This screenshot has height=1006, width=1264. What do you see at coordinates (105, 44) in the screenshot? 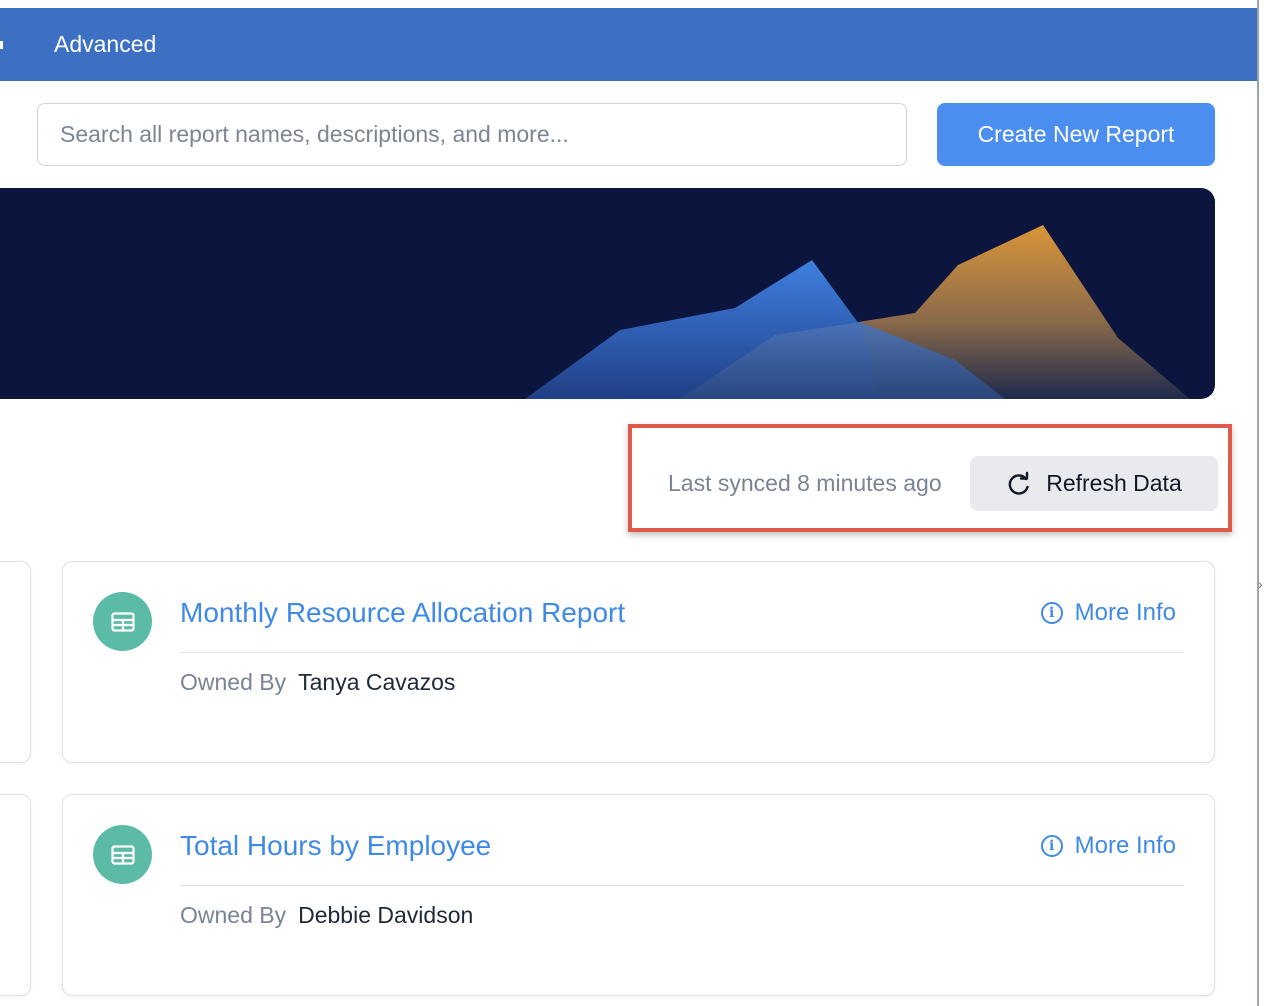
I see `tab-advanced: Advanced` at bounding box center [105, 44].